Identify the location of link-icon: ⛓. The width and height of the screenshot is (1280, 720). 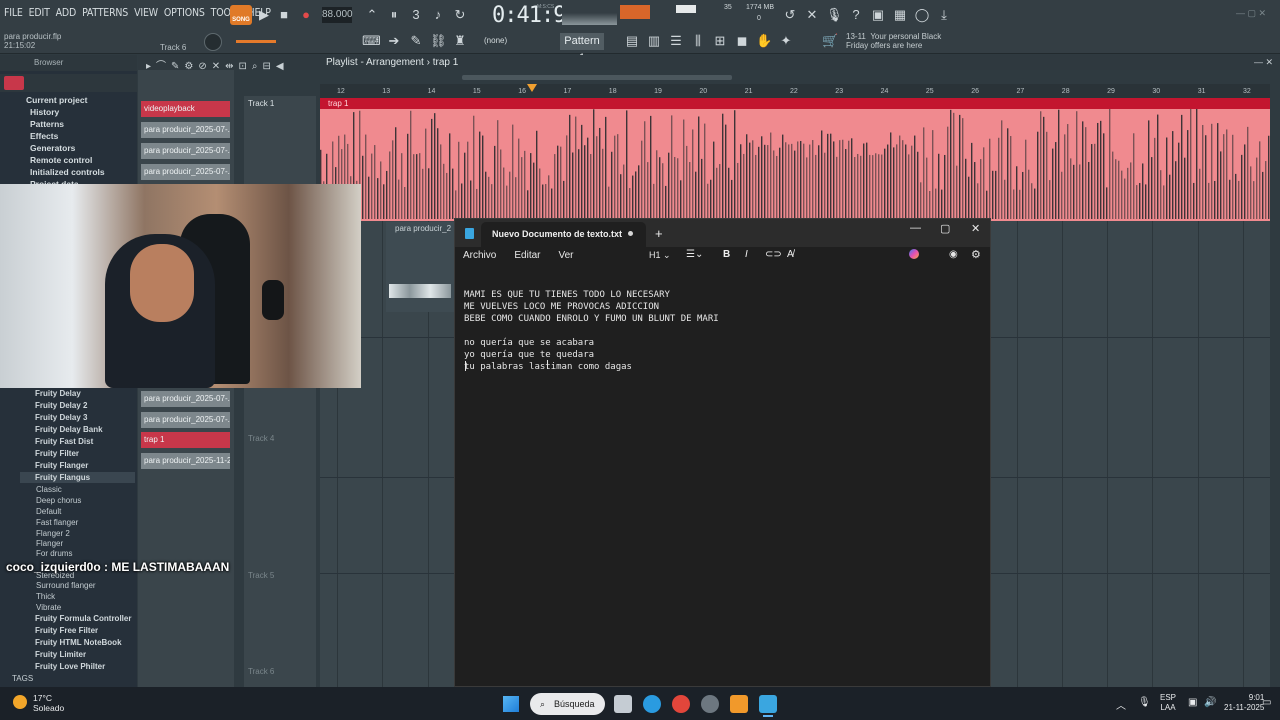
(438, 41).